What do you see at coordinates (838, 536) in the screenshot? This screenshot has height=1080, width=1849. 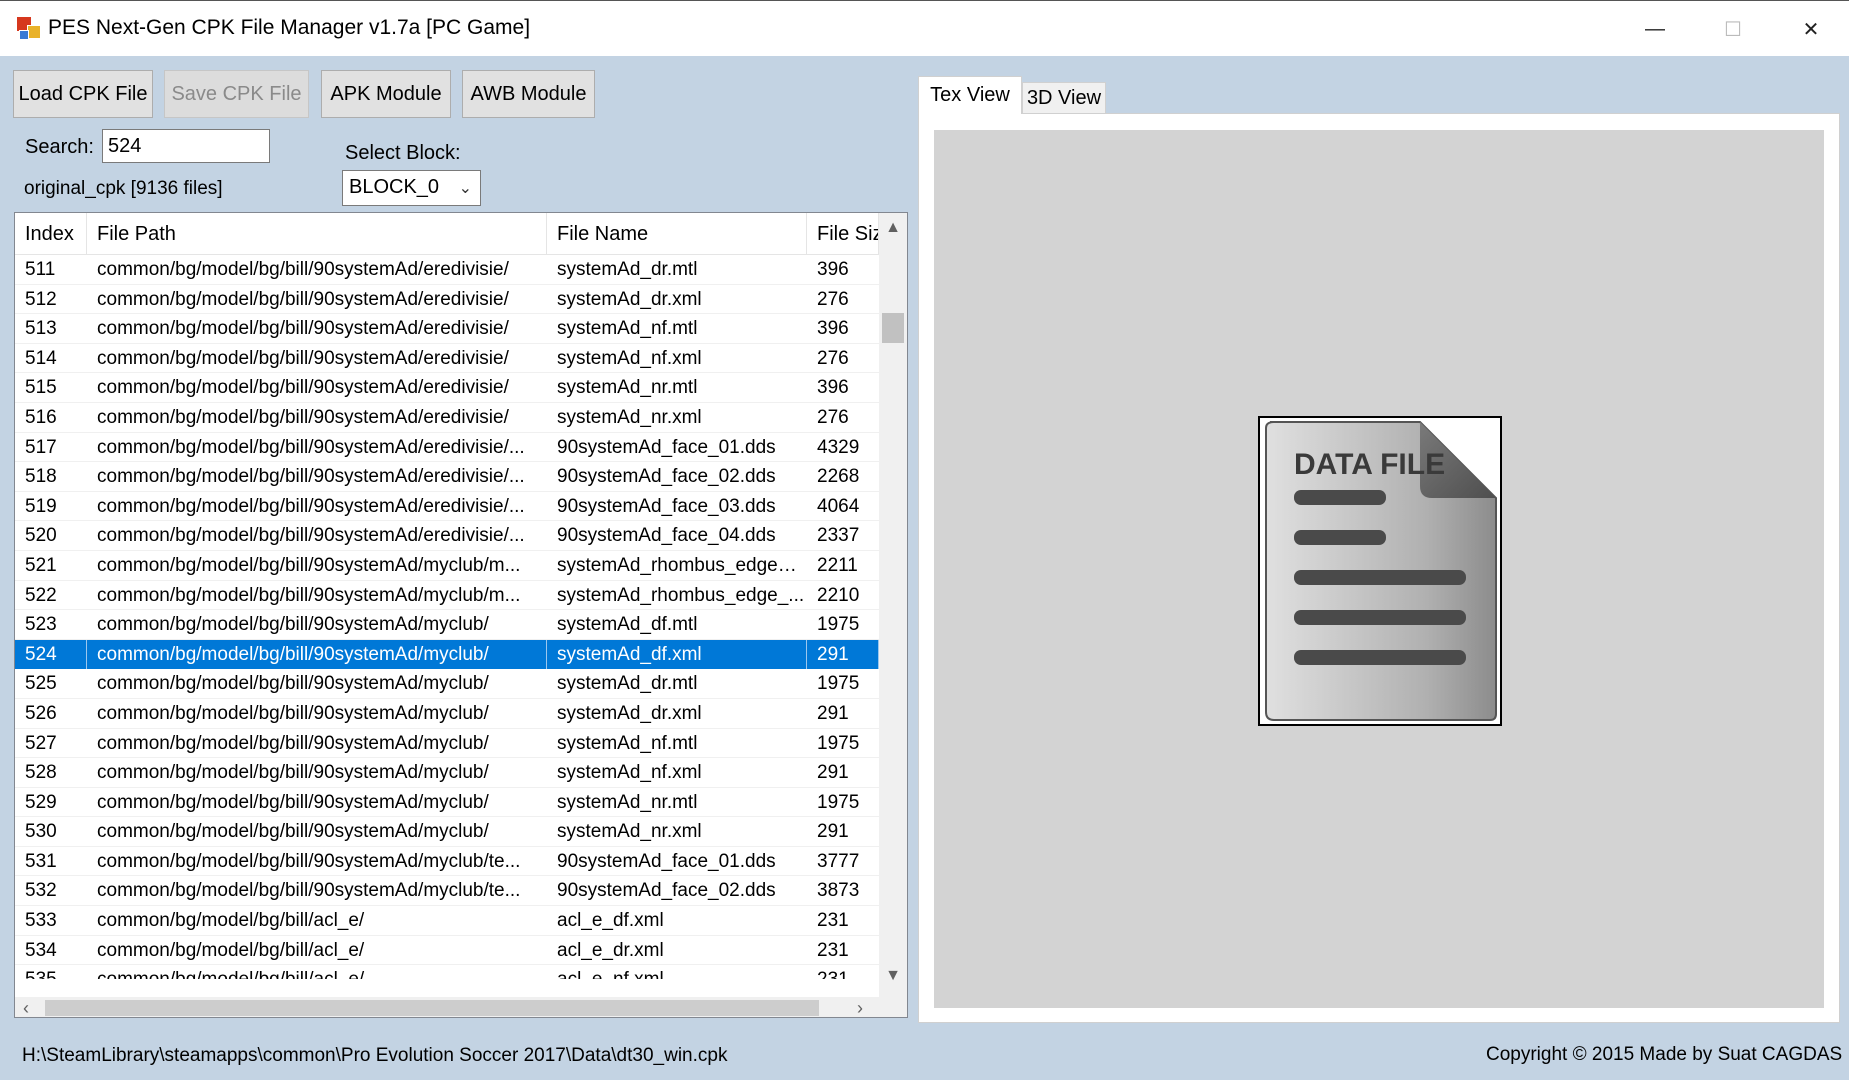 I see `cell-file-size: 2337` at bounding box center [838, 536].